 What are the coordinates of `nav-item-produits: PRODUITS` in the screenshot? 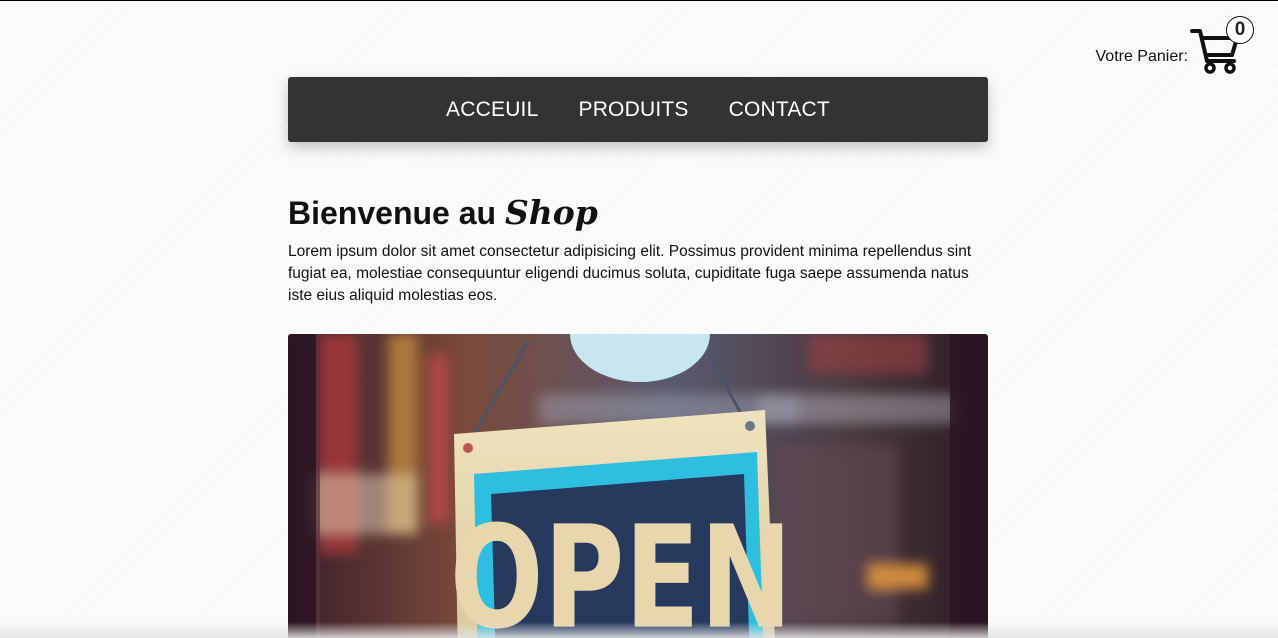 It's located at (633, 110).